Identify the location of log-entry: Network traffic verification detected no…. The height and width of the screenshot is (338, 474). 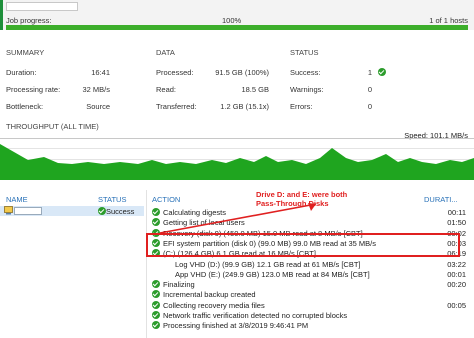
(312, 315).